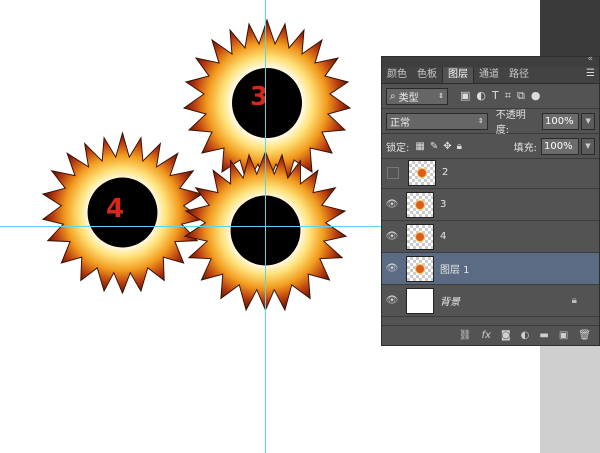 Image resolution: width=600 pixels, height=453 pixels. Describe the element at coordinates (400, 123) in the screenshot. I see `blend-mode-label: 正常` at that location.